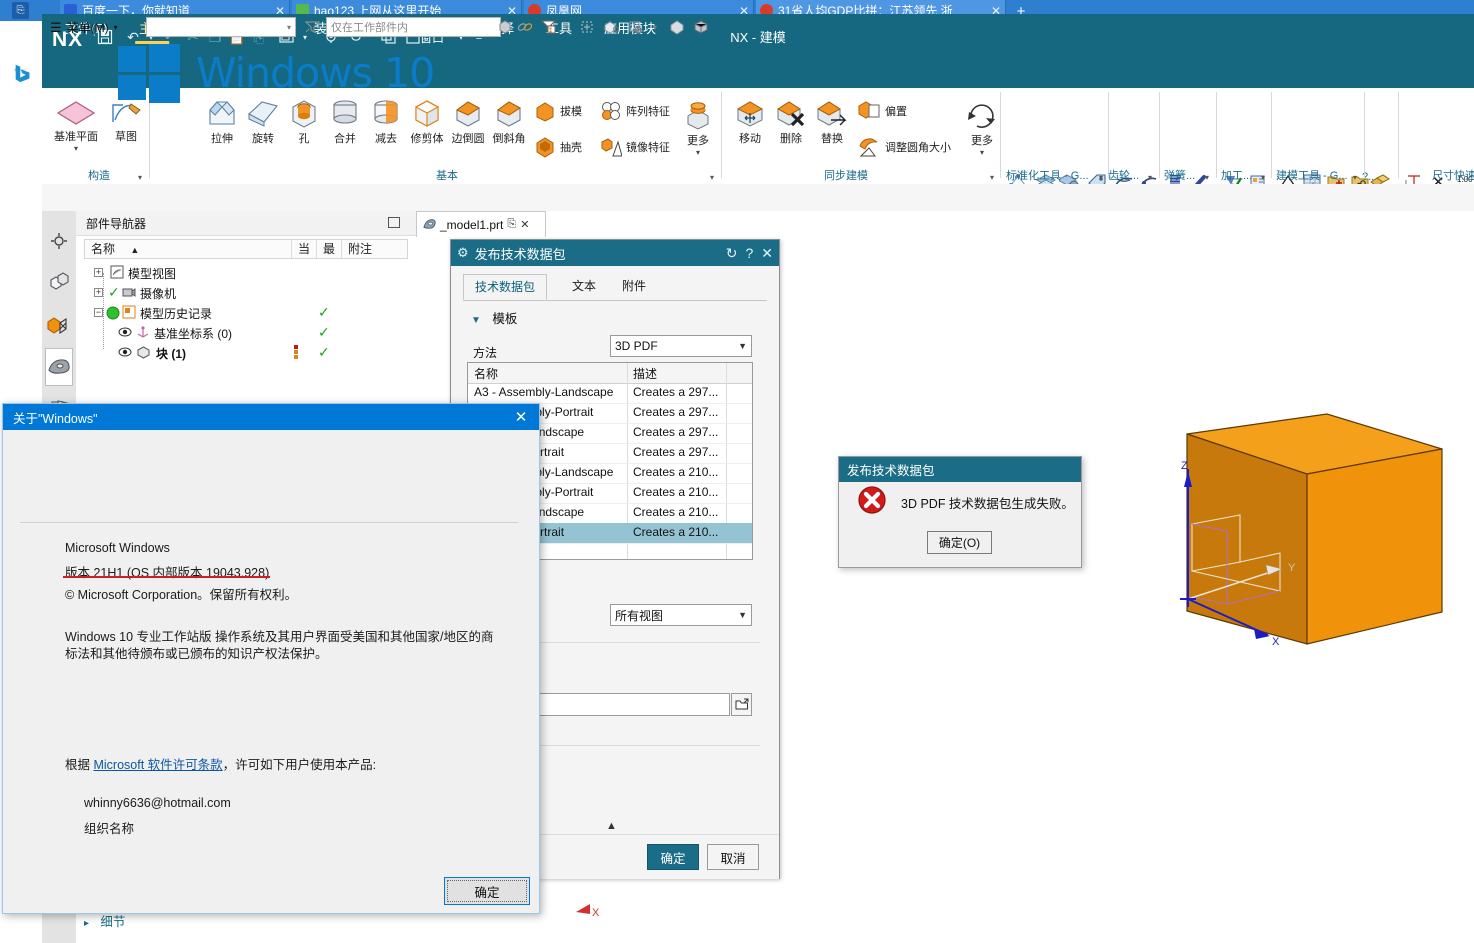 This screenshot has width=1474, height=943. I want to click on dialog-collapse-arrow: ▲, so click(611, 826).